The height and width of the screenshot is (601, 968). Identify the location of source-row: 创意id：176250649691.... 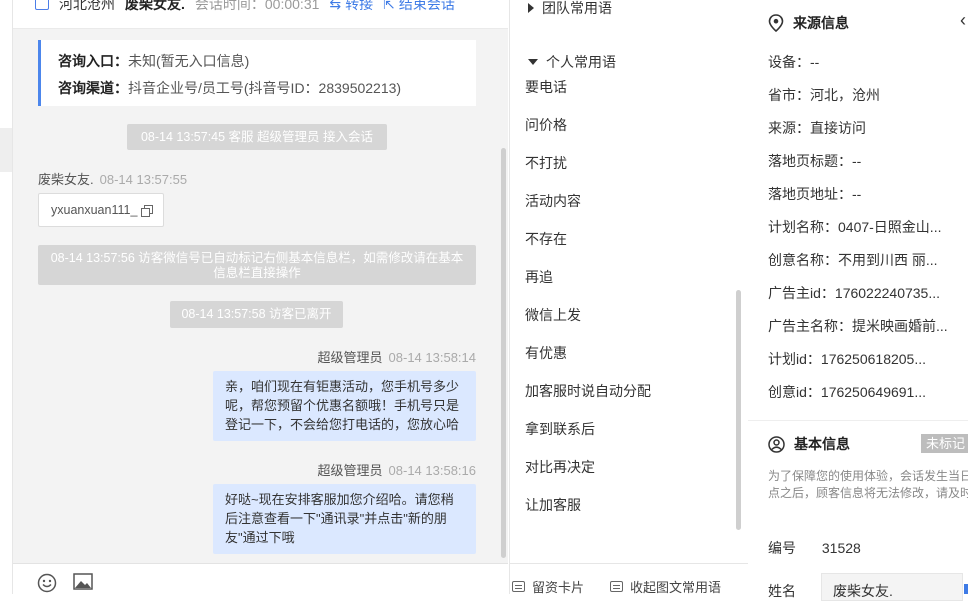
(847, 392).